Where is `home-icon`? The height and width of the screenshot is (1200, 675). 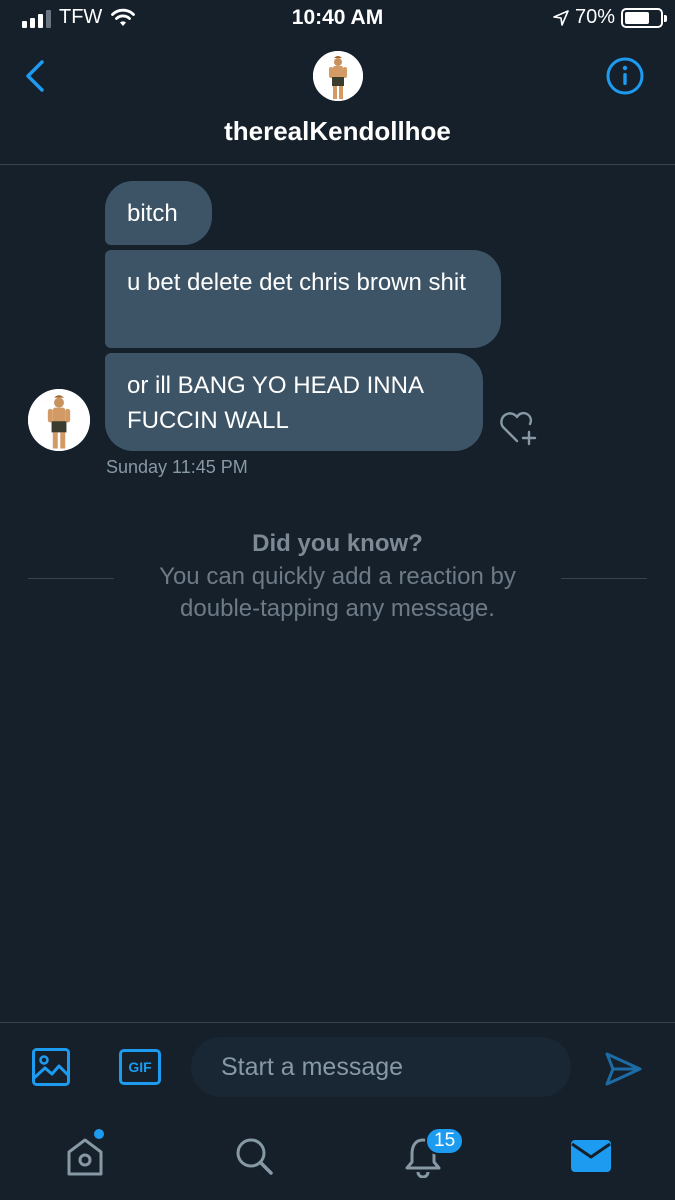
home-icon is located at coordinates (85, 1156).